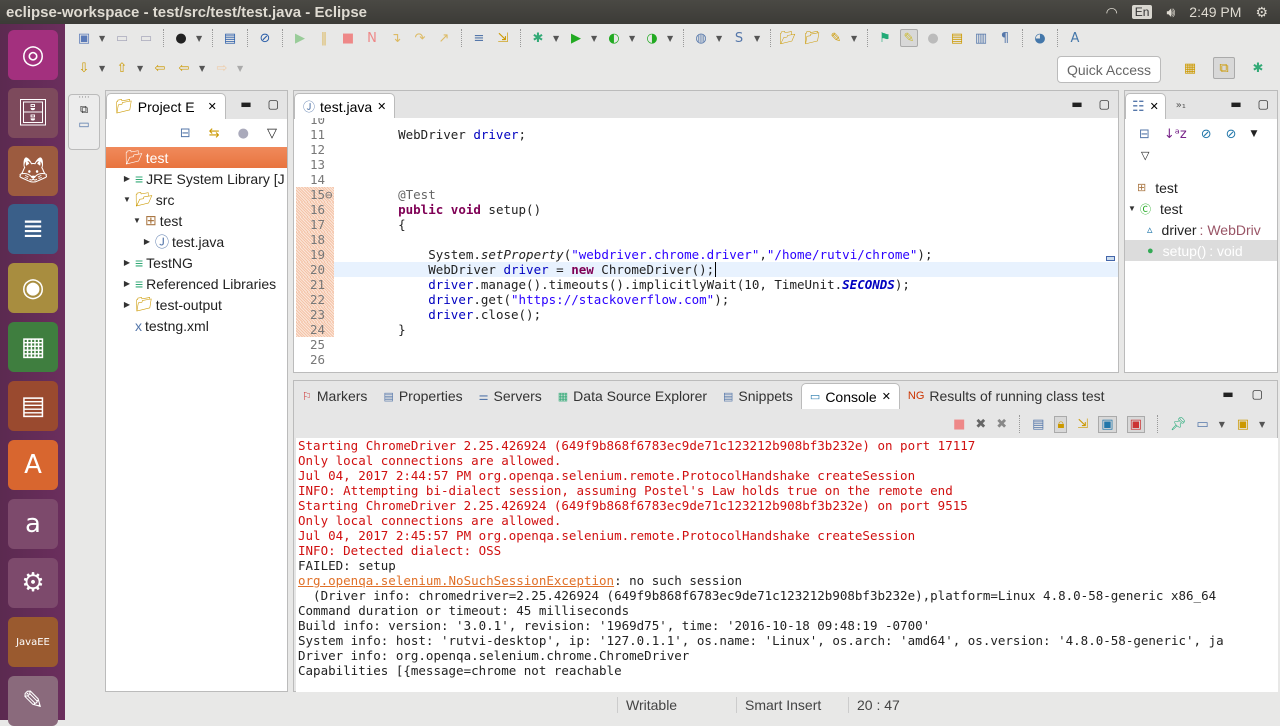 This screenshot has width=1280, height=726. I want to click on link-with-editor-icon: ⇆, so click(214, 133).